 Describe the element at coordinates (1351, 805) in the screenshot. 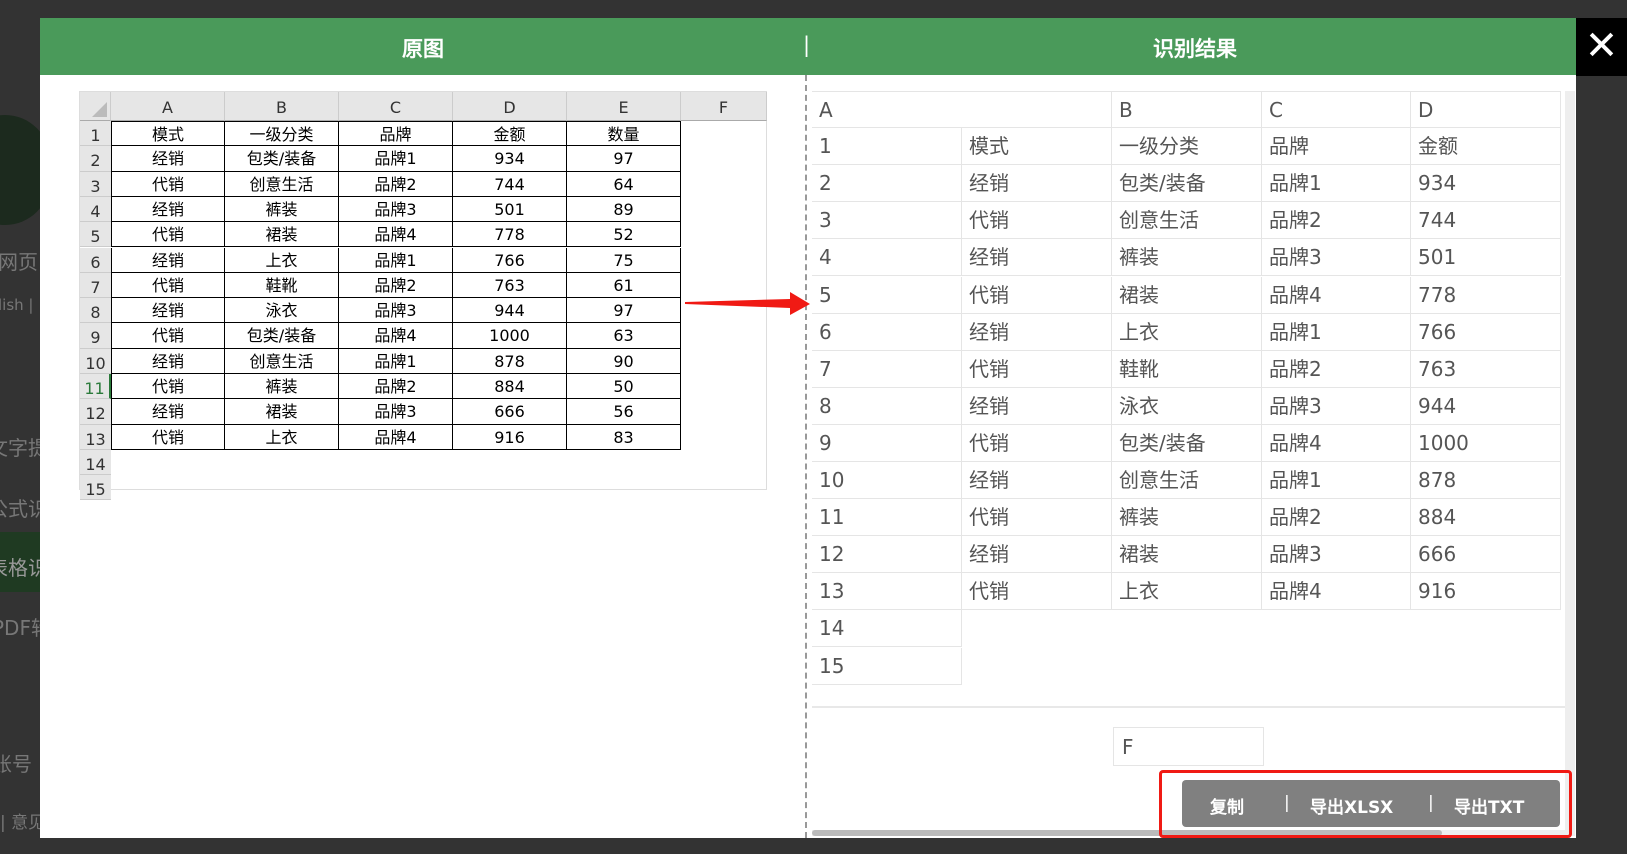

I see `export-xlsx-button: 导出XLSX` at that location.